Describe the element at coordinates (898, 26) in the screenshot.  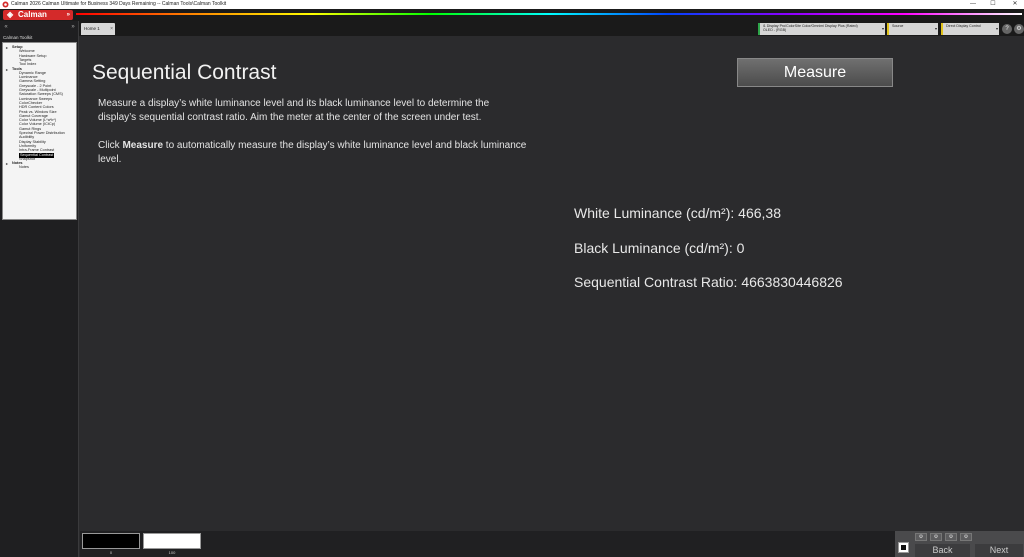
I see `source-dropdown-label: Source` at that location.